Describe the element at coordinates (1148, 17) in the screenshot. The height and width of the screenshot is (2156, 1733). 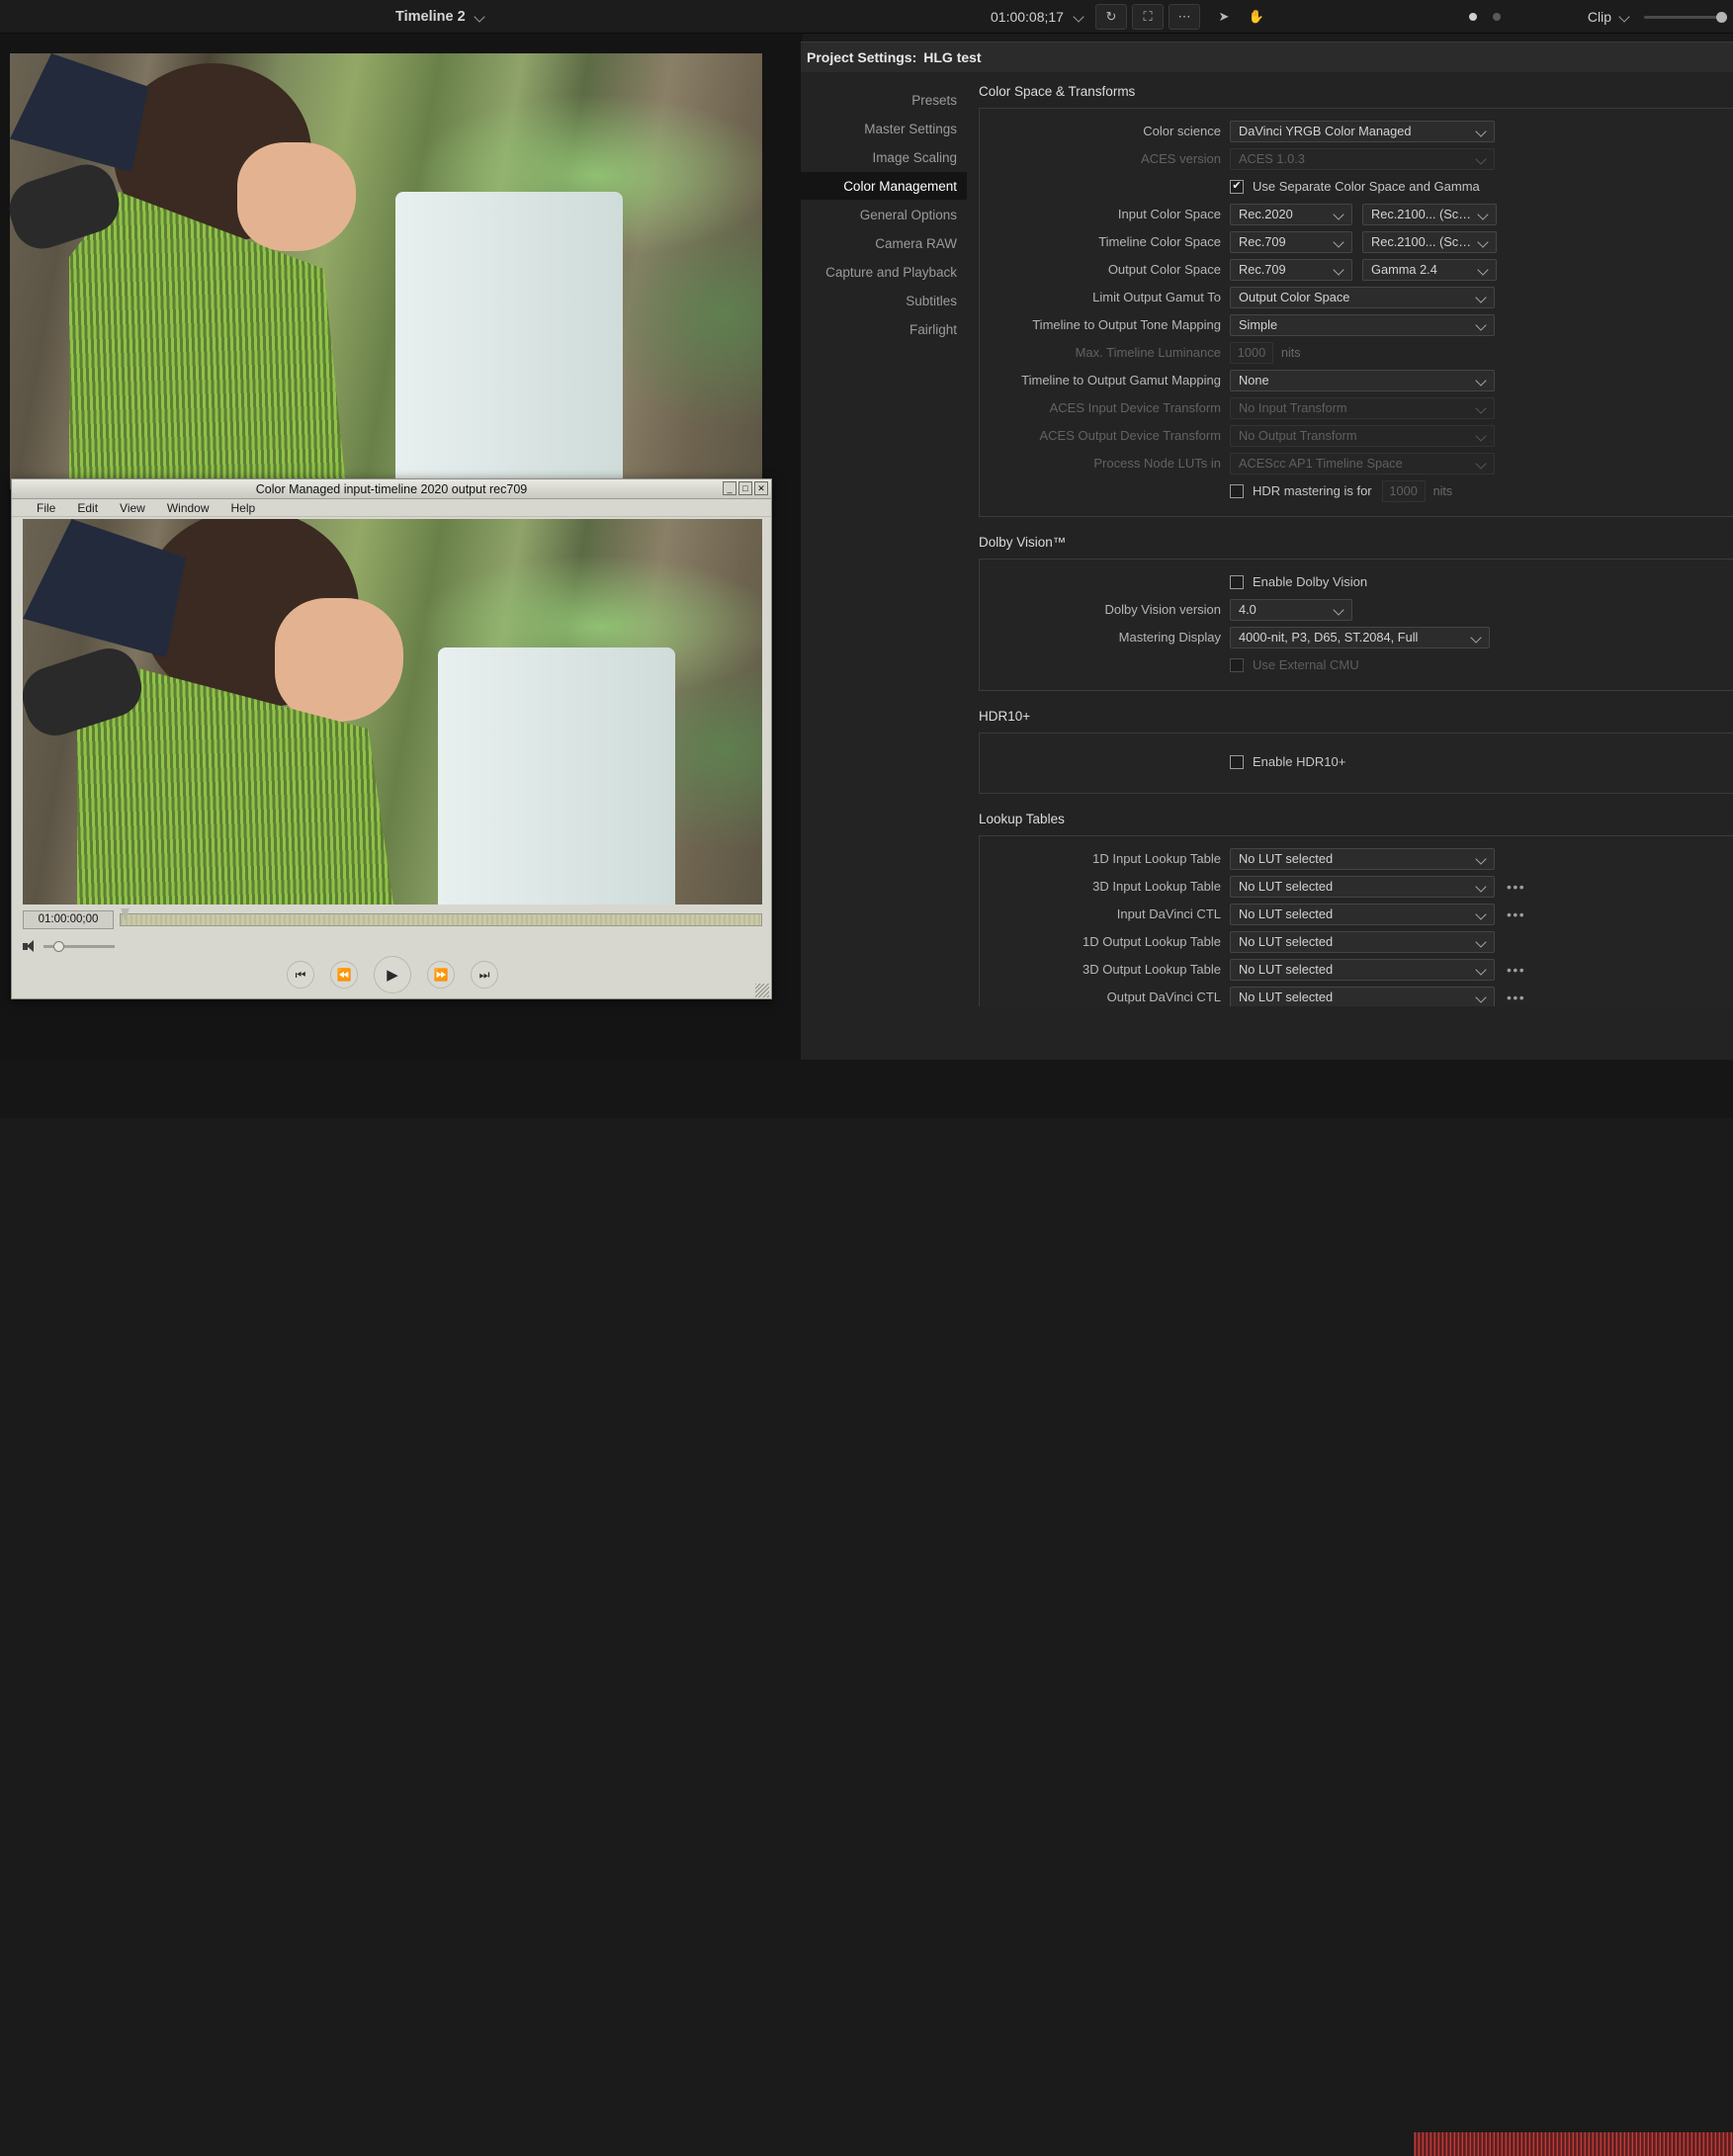
I see `fullscreen-icon: ⛶` at that location.